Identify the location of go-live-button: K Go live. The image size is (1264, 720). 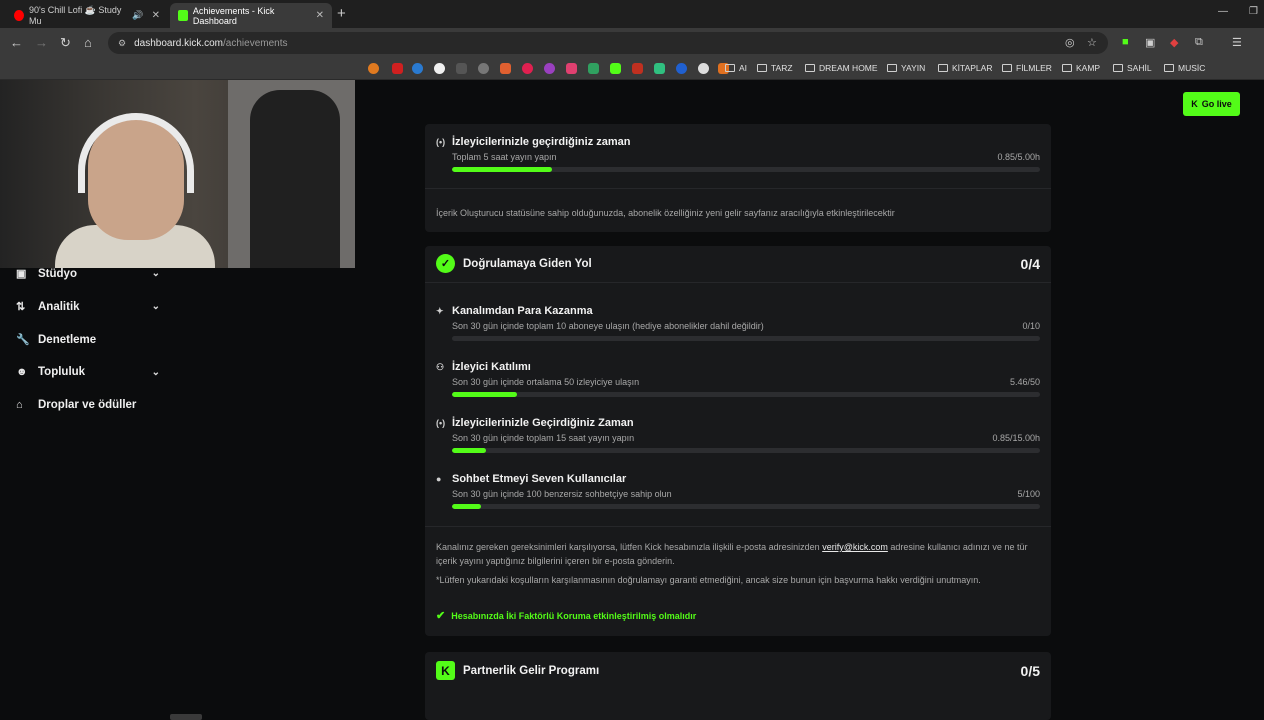
(1211, 104).